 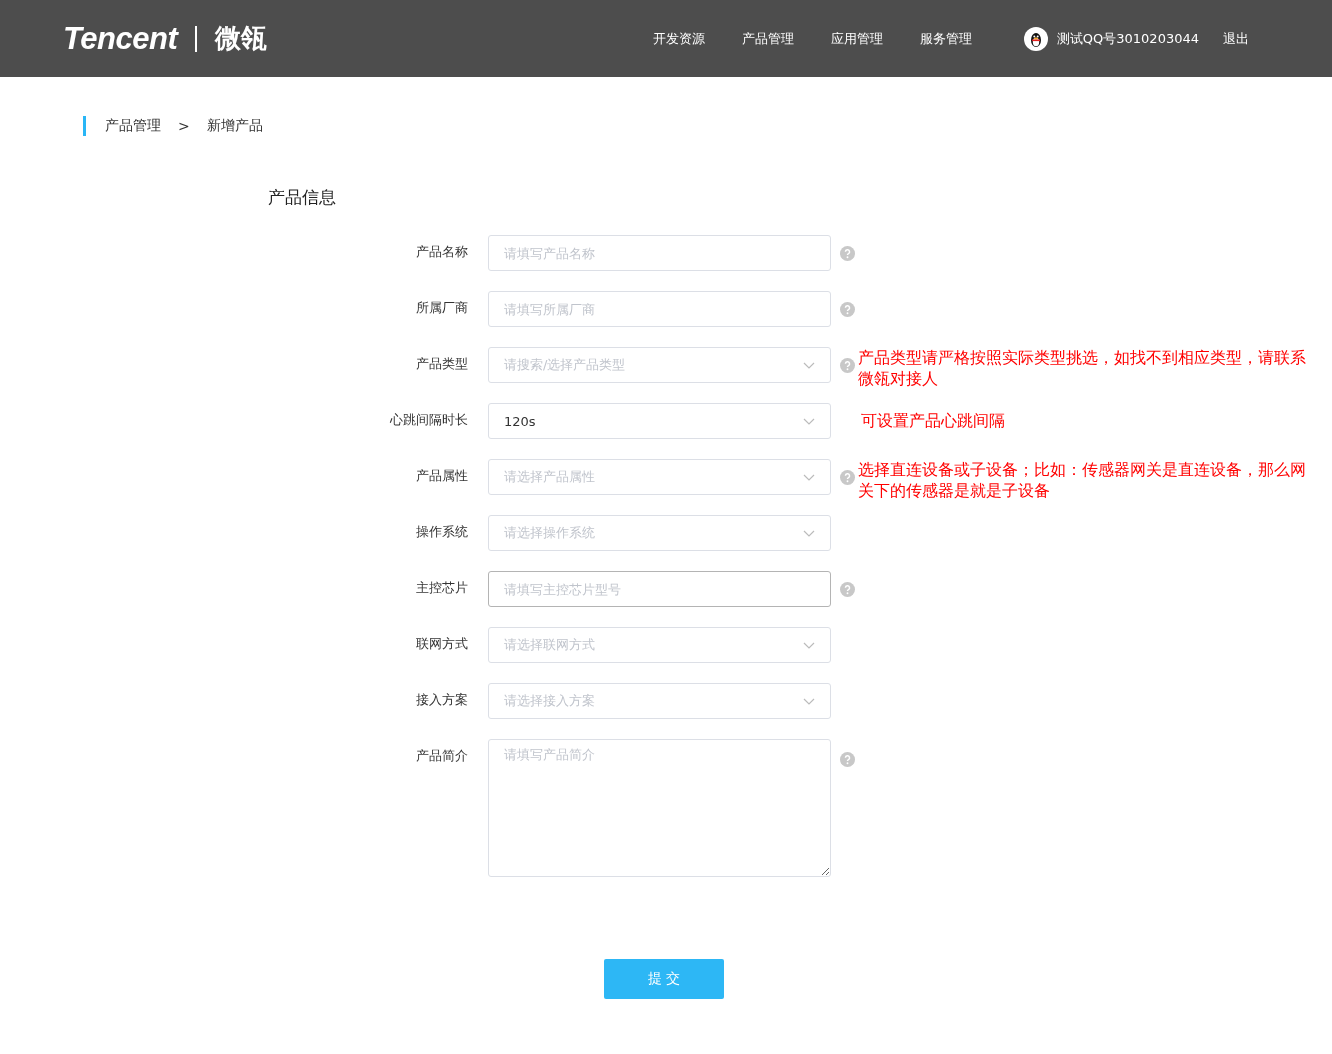 What do you see at coordinates (1035, 38) in the screenshot?
I see `penguin-avatar-icon` at bounding box center [1035, 38].